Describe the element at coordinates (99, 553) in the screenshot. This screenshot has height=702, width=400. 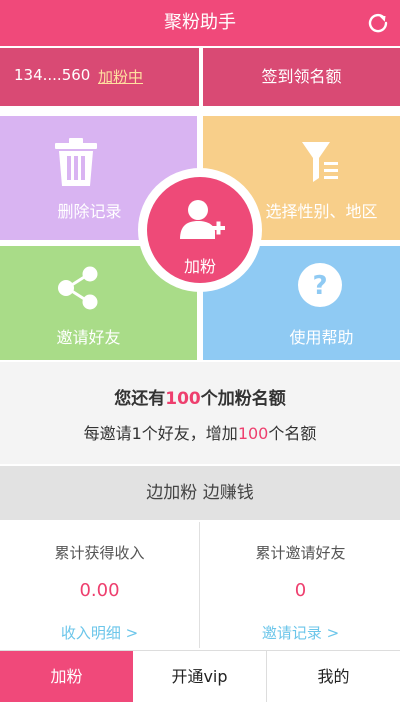
I see `income-caption: 累计获得收入` at that location.